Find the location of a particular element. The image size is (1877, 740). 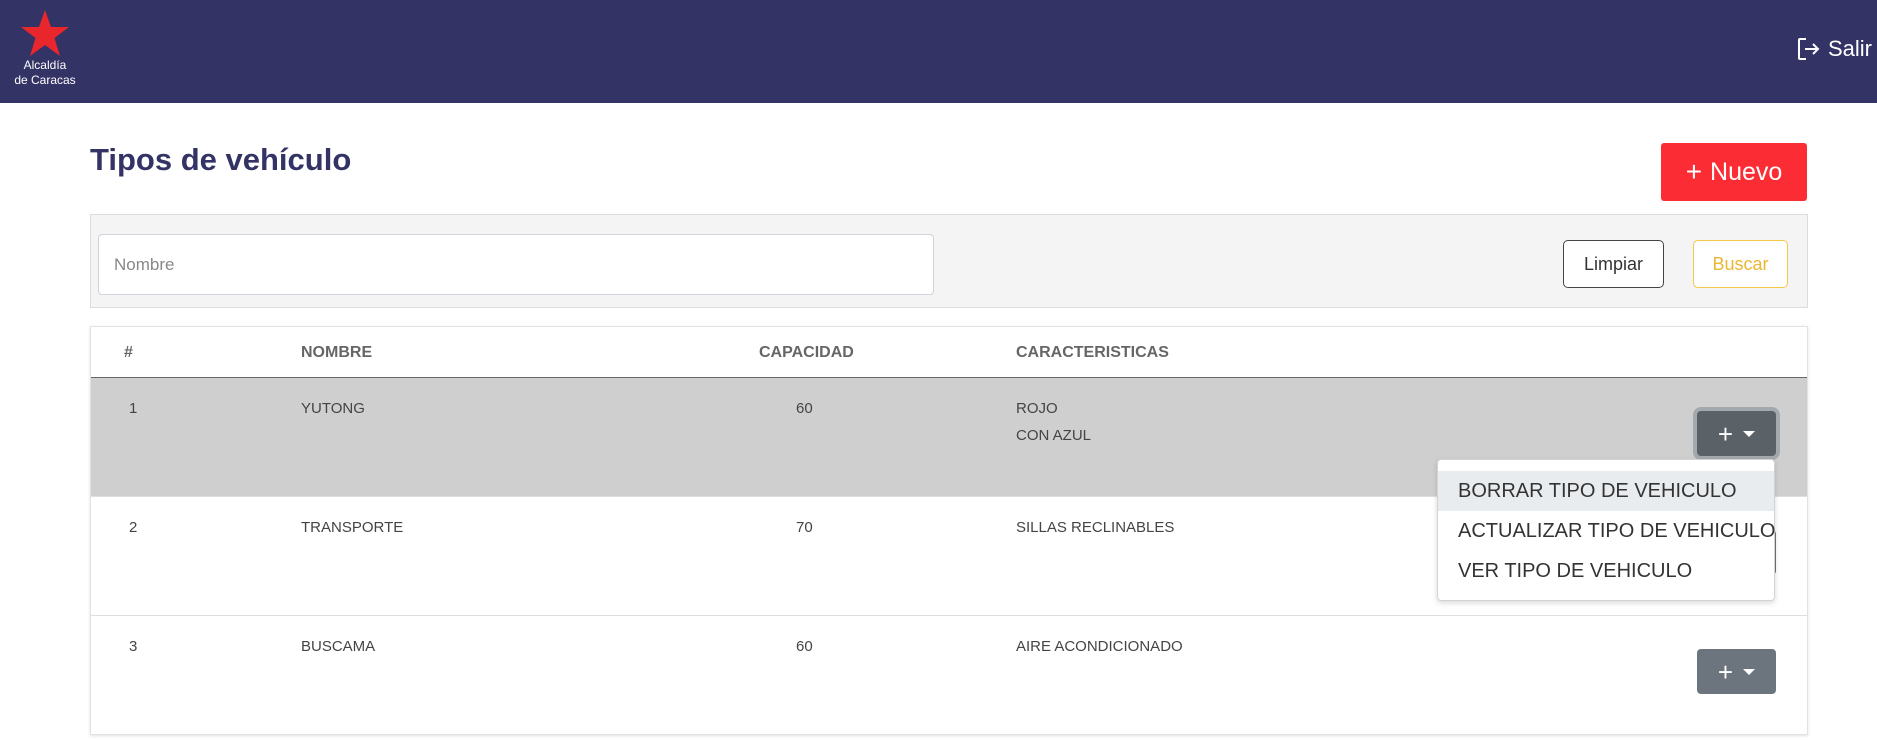

row-nombre: TRANSPORTE is located at coordinates (352, 527).